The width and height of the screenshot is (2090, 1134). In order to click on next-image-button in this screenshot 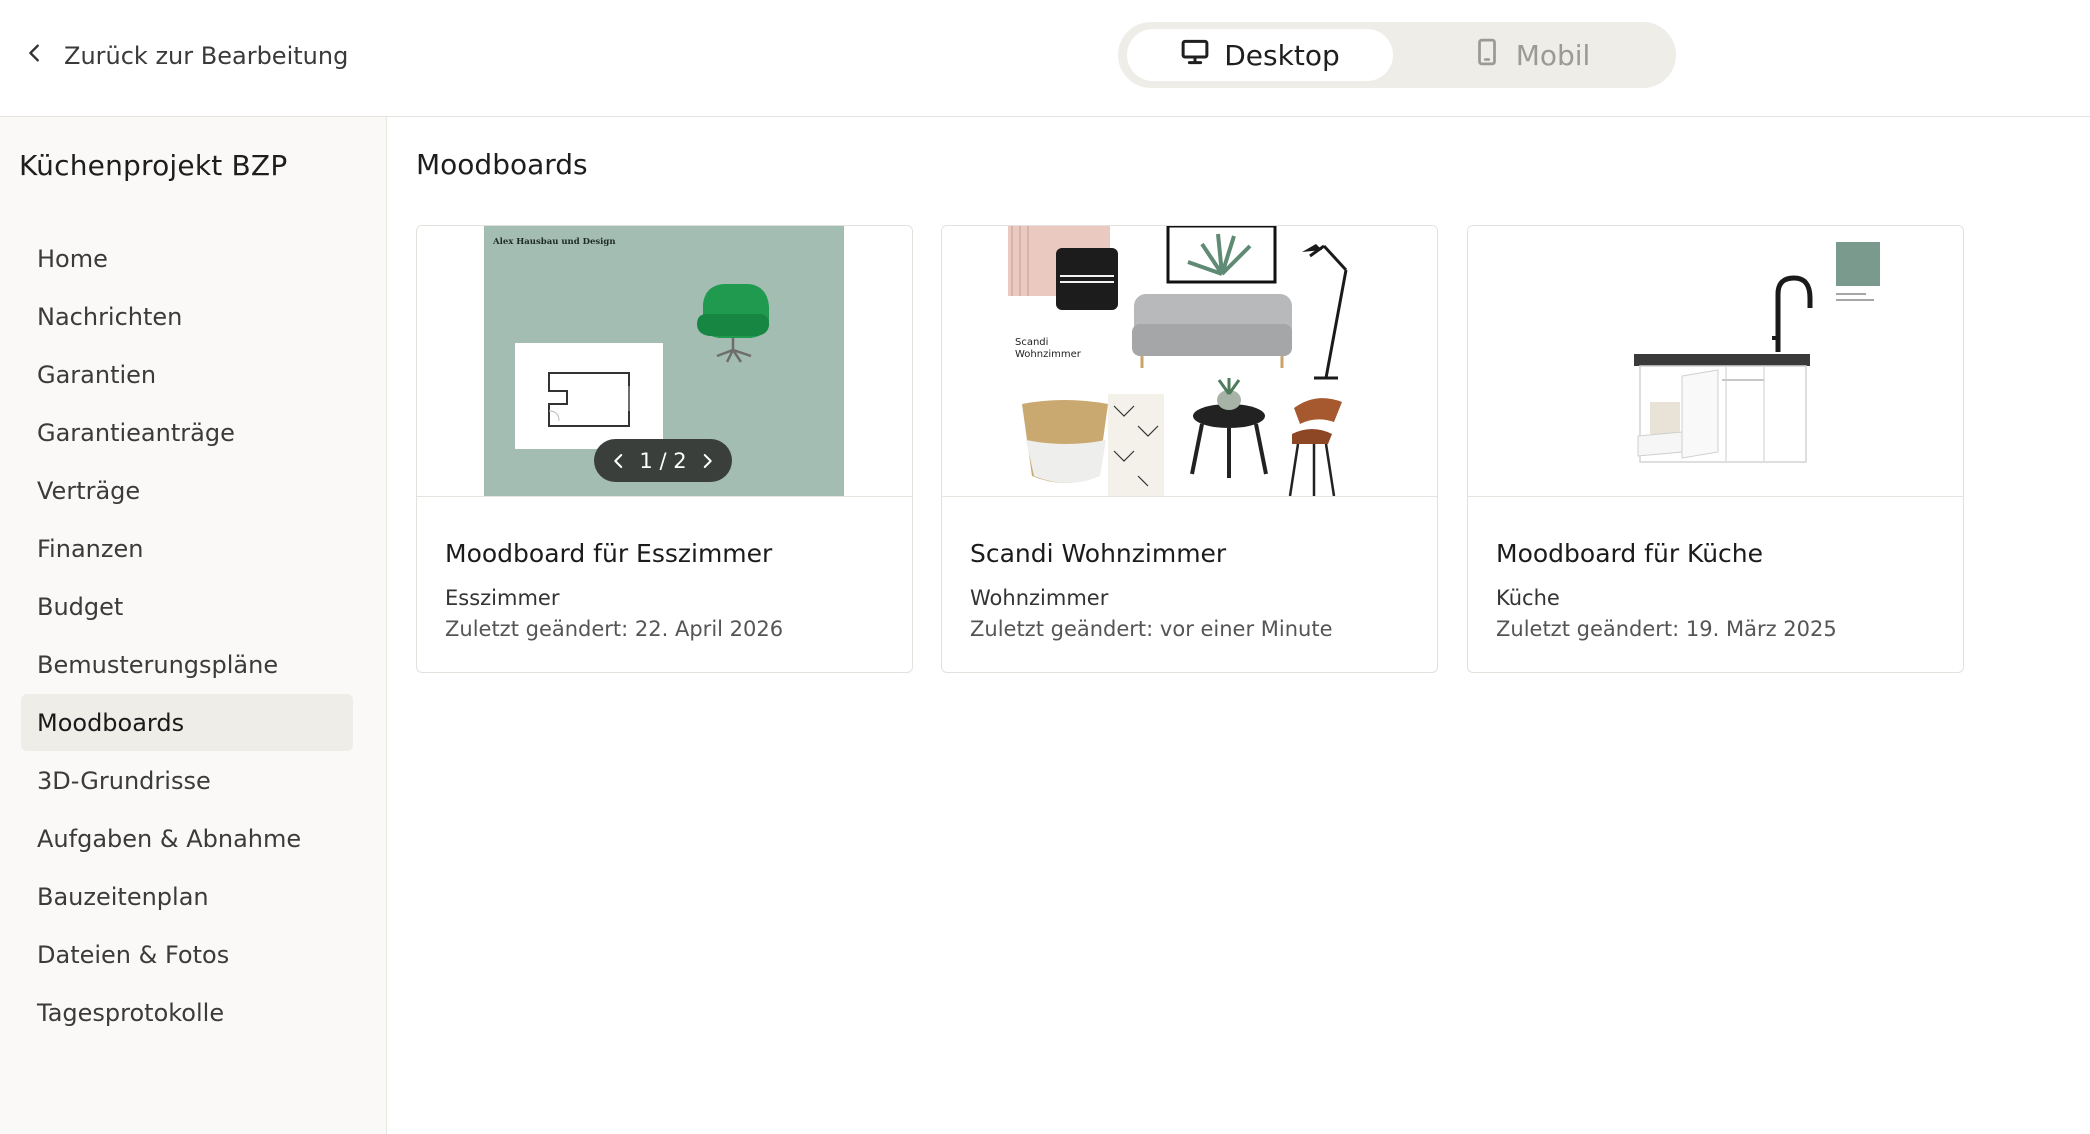, I will do `click(707, 461)`.